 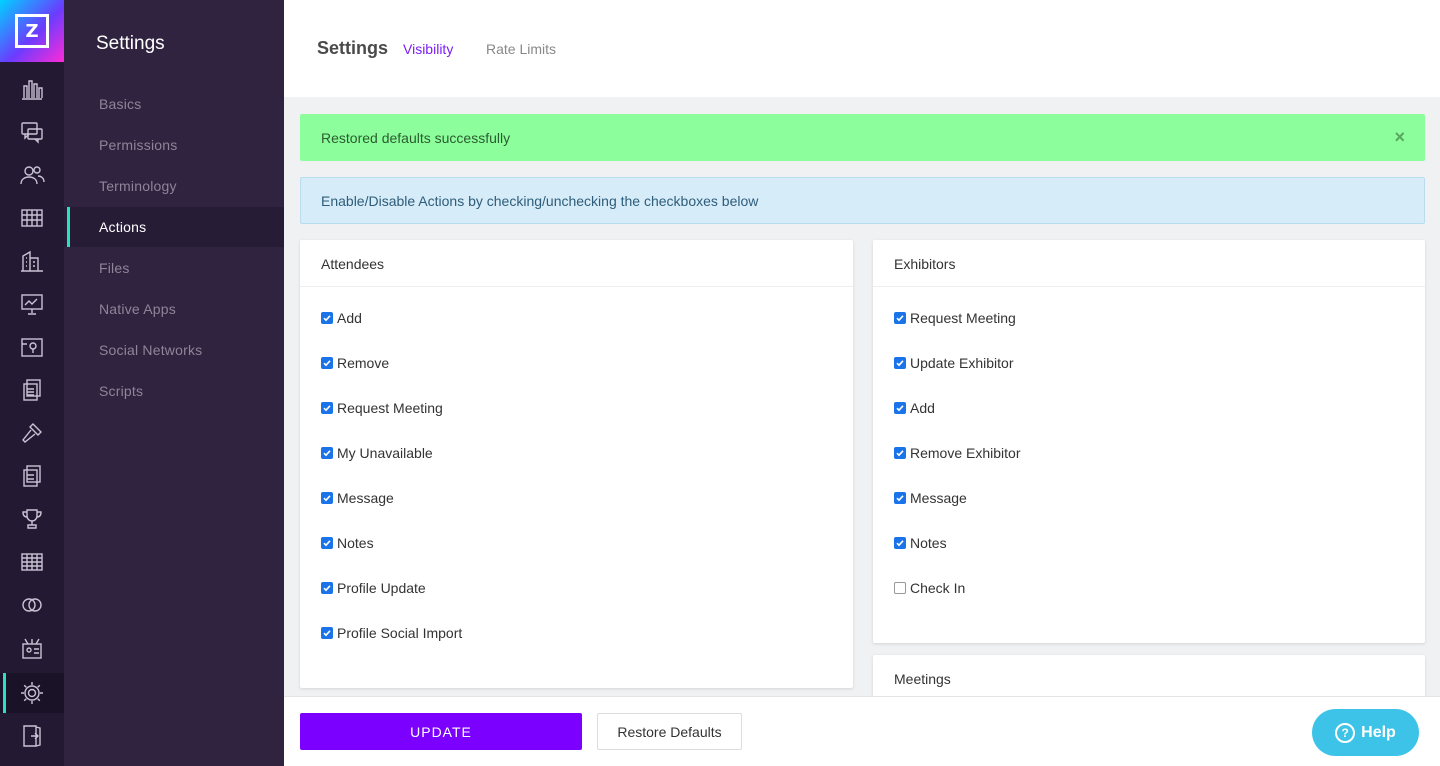 I want to click on people-icon, so click(x=32, y=175).